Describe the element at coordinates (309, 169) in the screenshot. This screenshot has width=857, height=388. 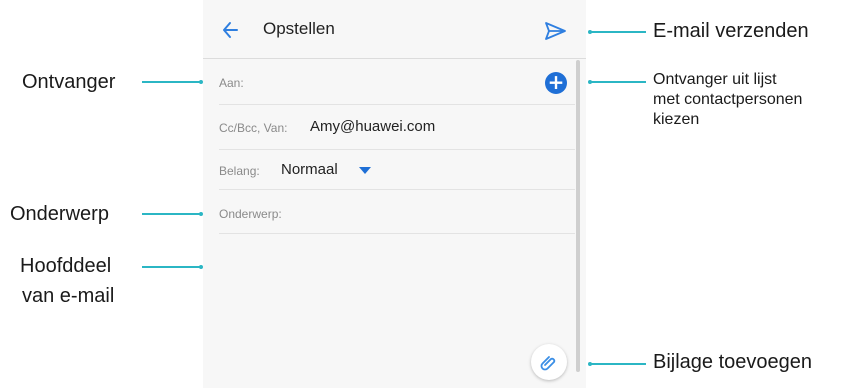
I see `priority-select: Normaal` at that location.